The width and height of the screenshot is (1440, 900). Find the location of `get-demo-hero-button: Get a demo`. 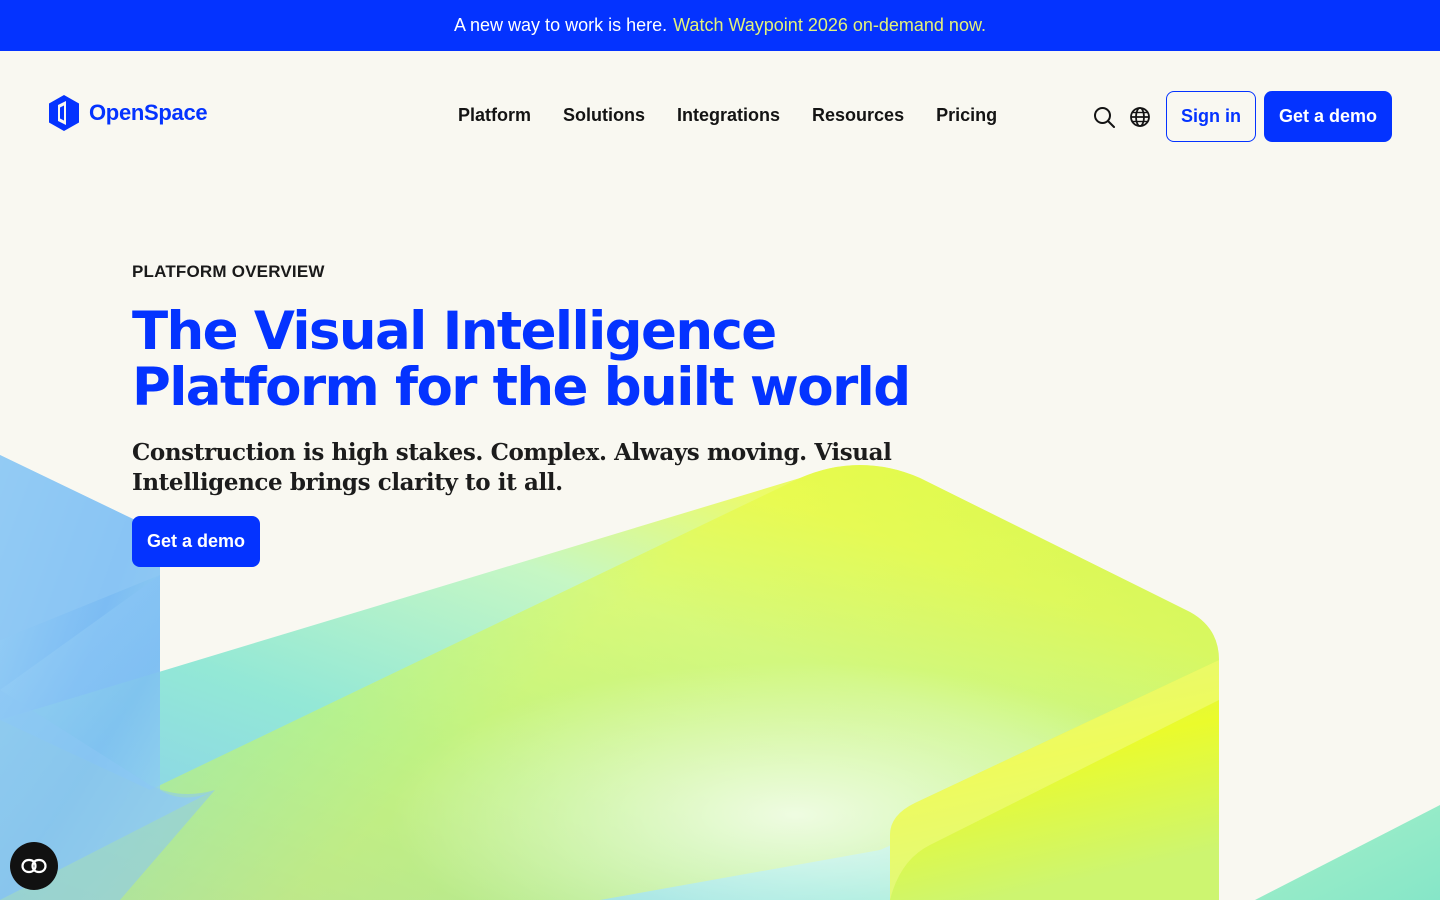

get-demo-hero-button: Get a demo is located at coordinates (196, 541).